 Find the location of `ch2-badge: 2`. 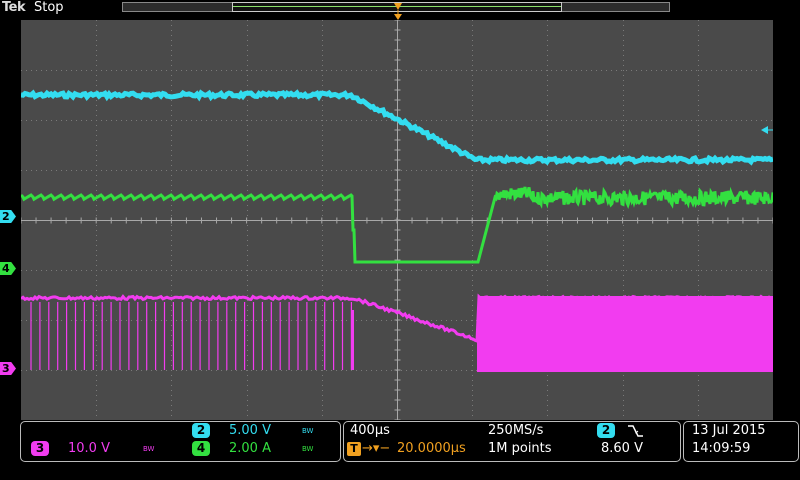

ch2-badge: 2 is located at coordinates (201, 430).